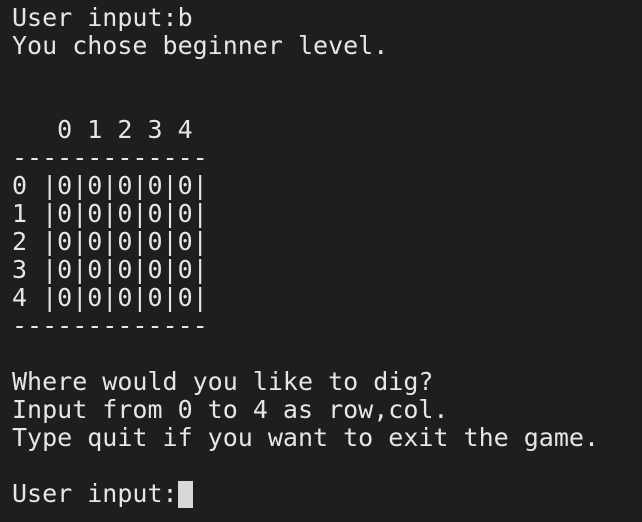  What do you see at coordinates (223, 381) in the screenshot?
I see `dig-question: Where would you like to dig?` at bounding box center [223, 381].